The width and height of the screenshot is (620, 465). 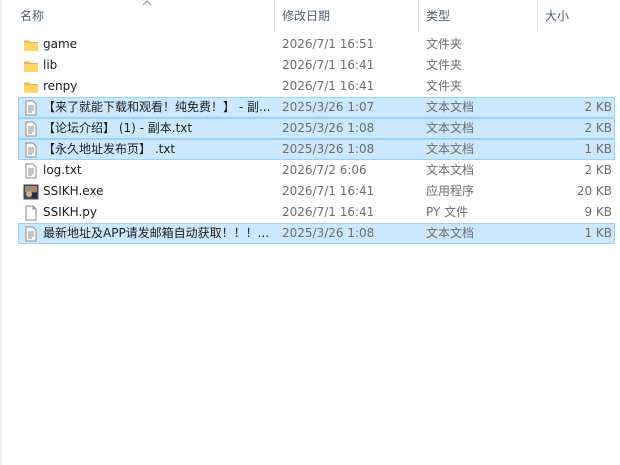 I want to click on file-row: log.txt 2026/7/2 6:06 文本文档 2 KB, so click(x=316, y=170).